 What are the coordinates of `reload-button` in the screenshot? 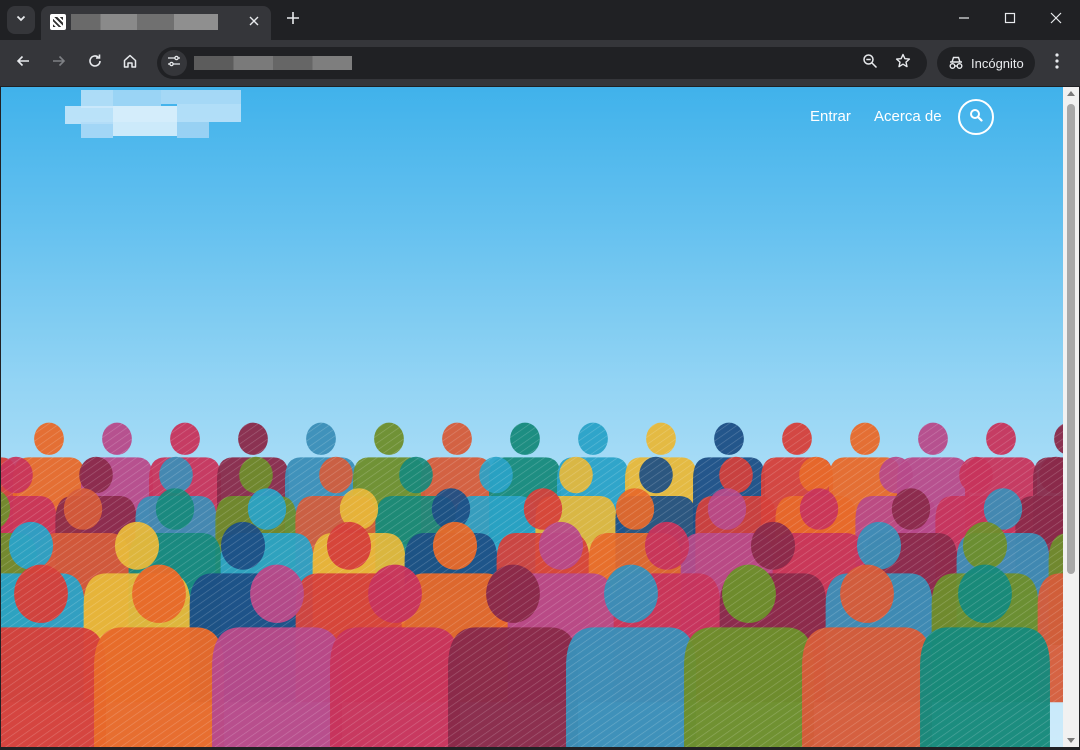 It's located at (95, 63).